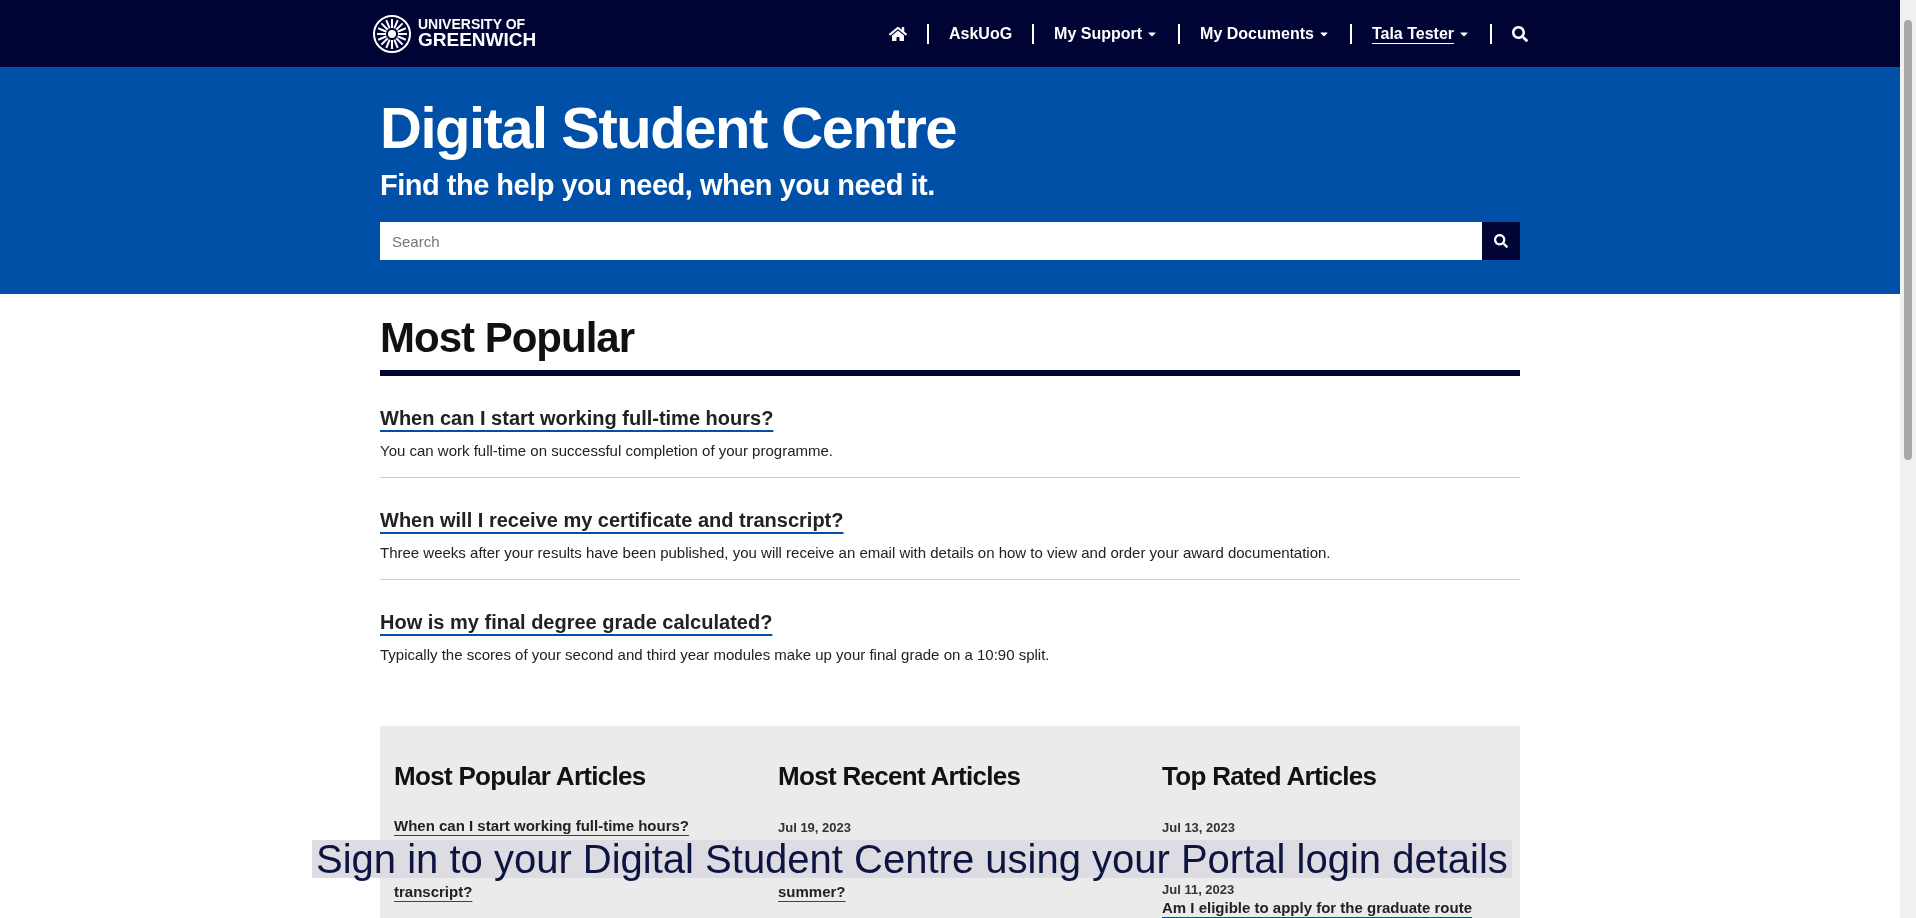 The width and height of the screenshot is (1916, 918). What do you see at coordinates (1106, 33) in the screenshot?
I see `nav-link: My Support` at bounding box center [1106, 33].